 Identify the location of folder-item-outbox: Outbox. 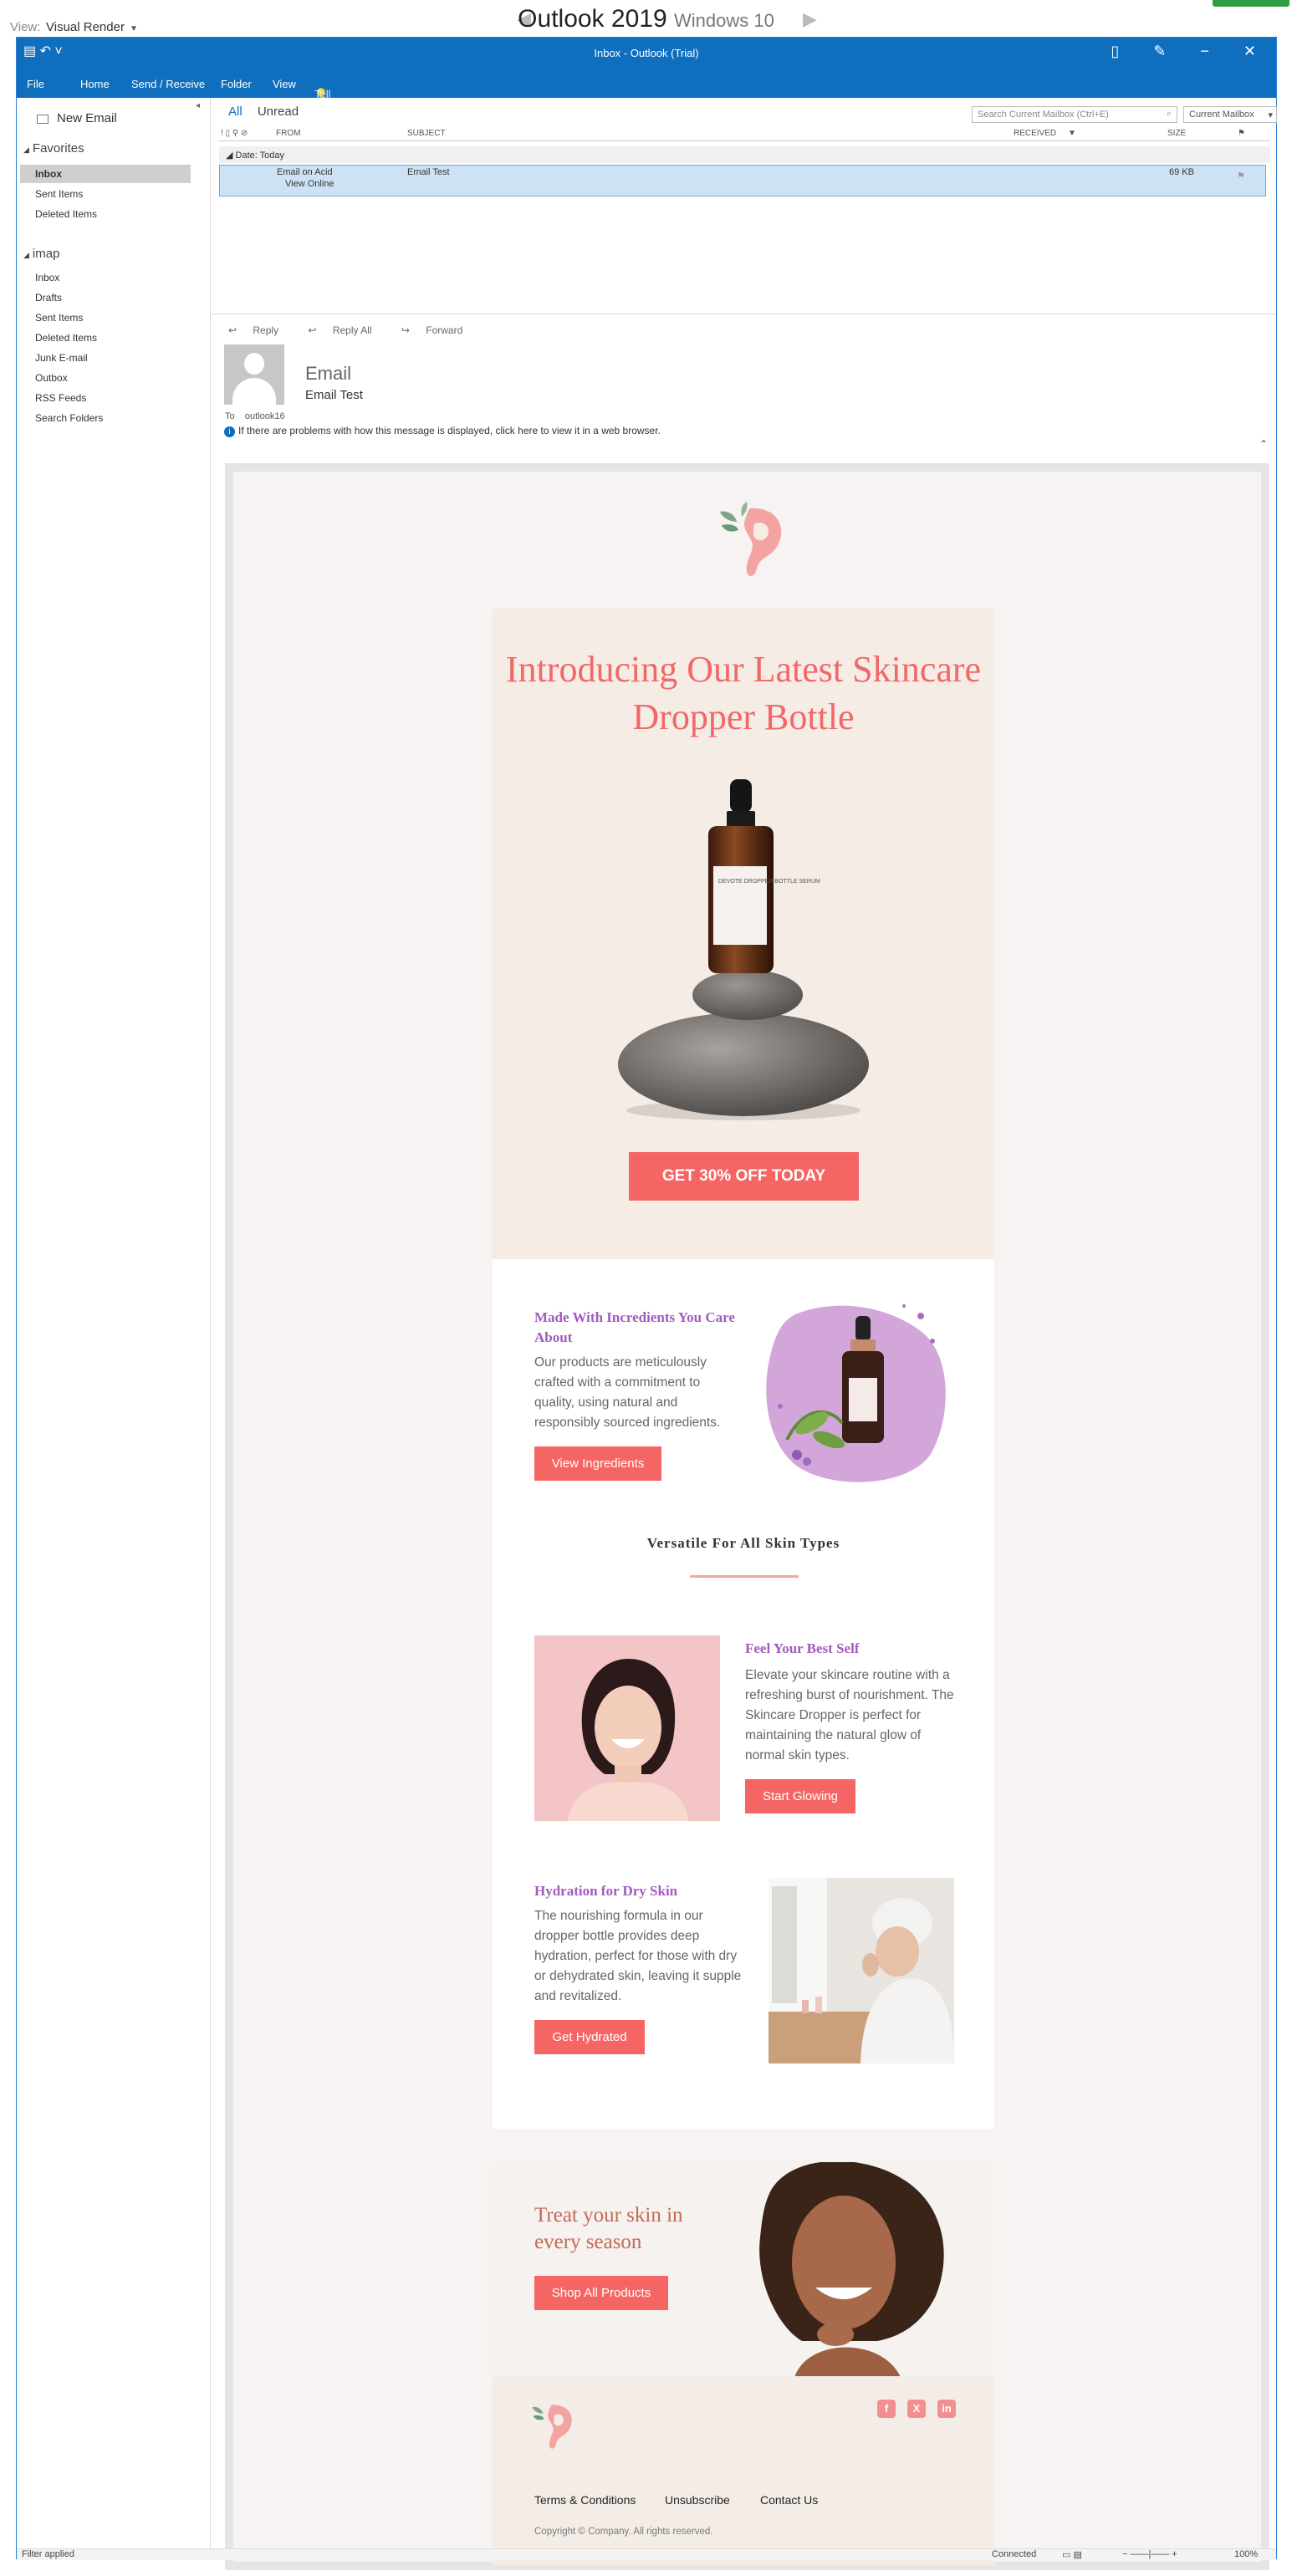
(105, 378).